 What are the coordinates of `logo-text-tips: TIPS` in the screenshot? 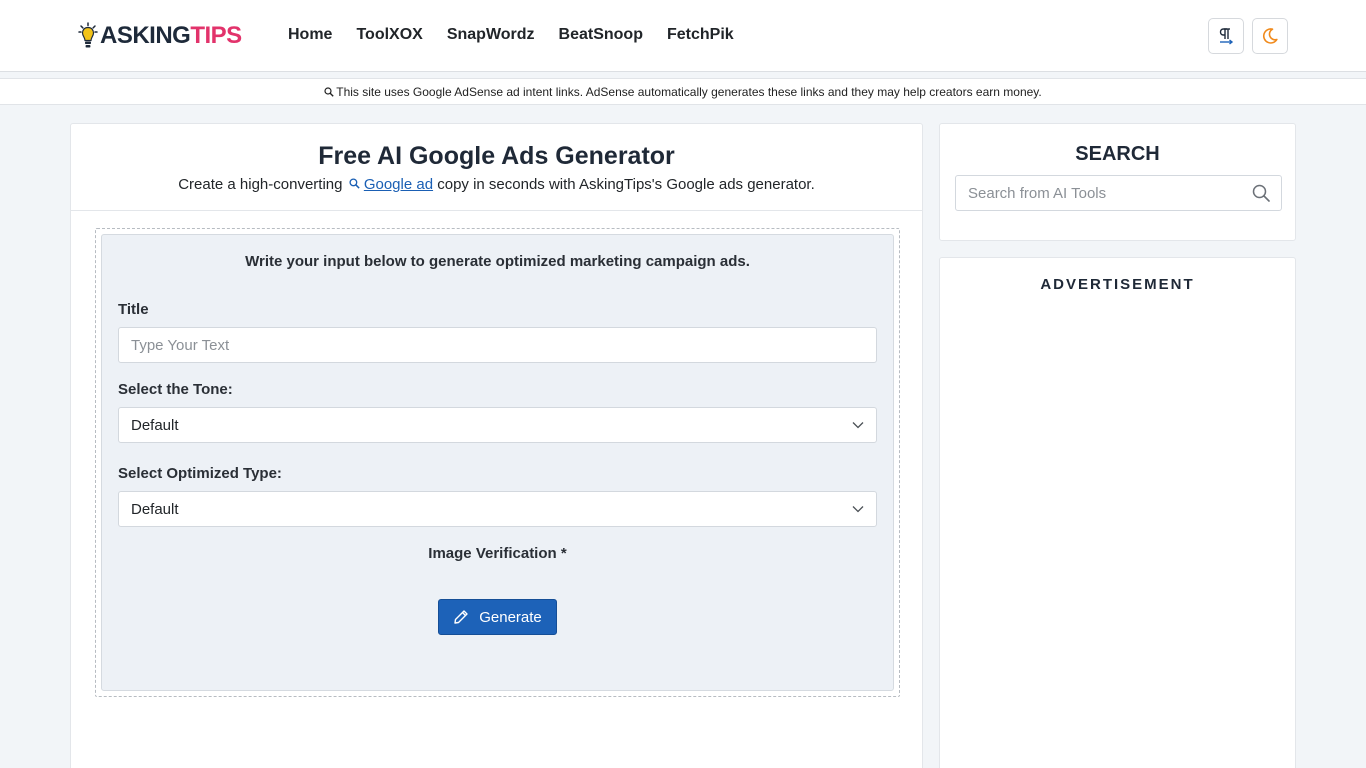 It's located at (216, 35).